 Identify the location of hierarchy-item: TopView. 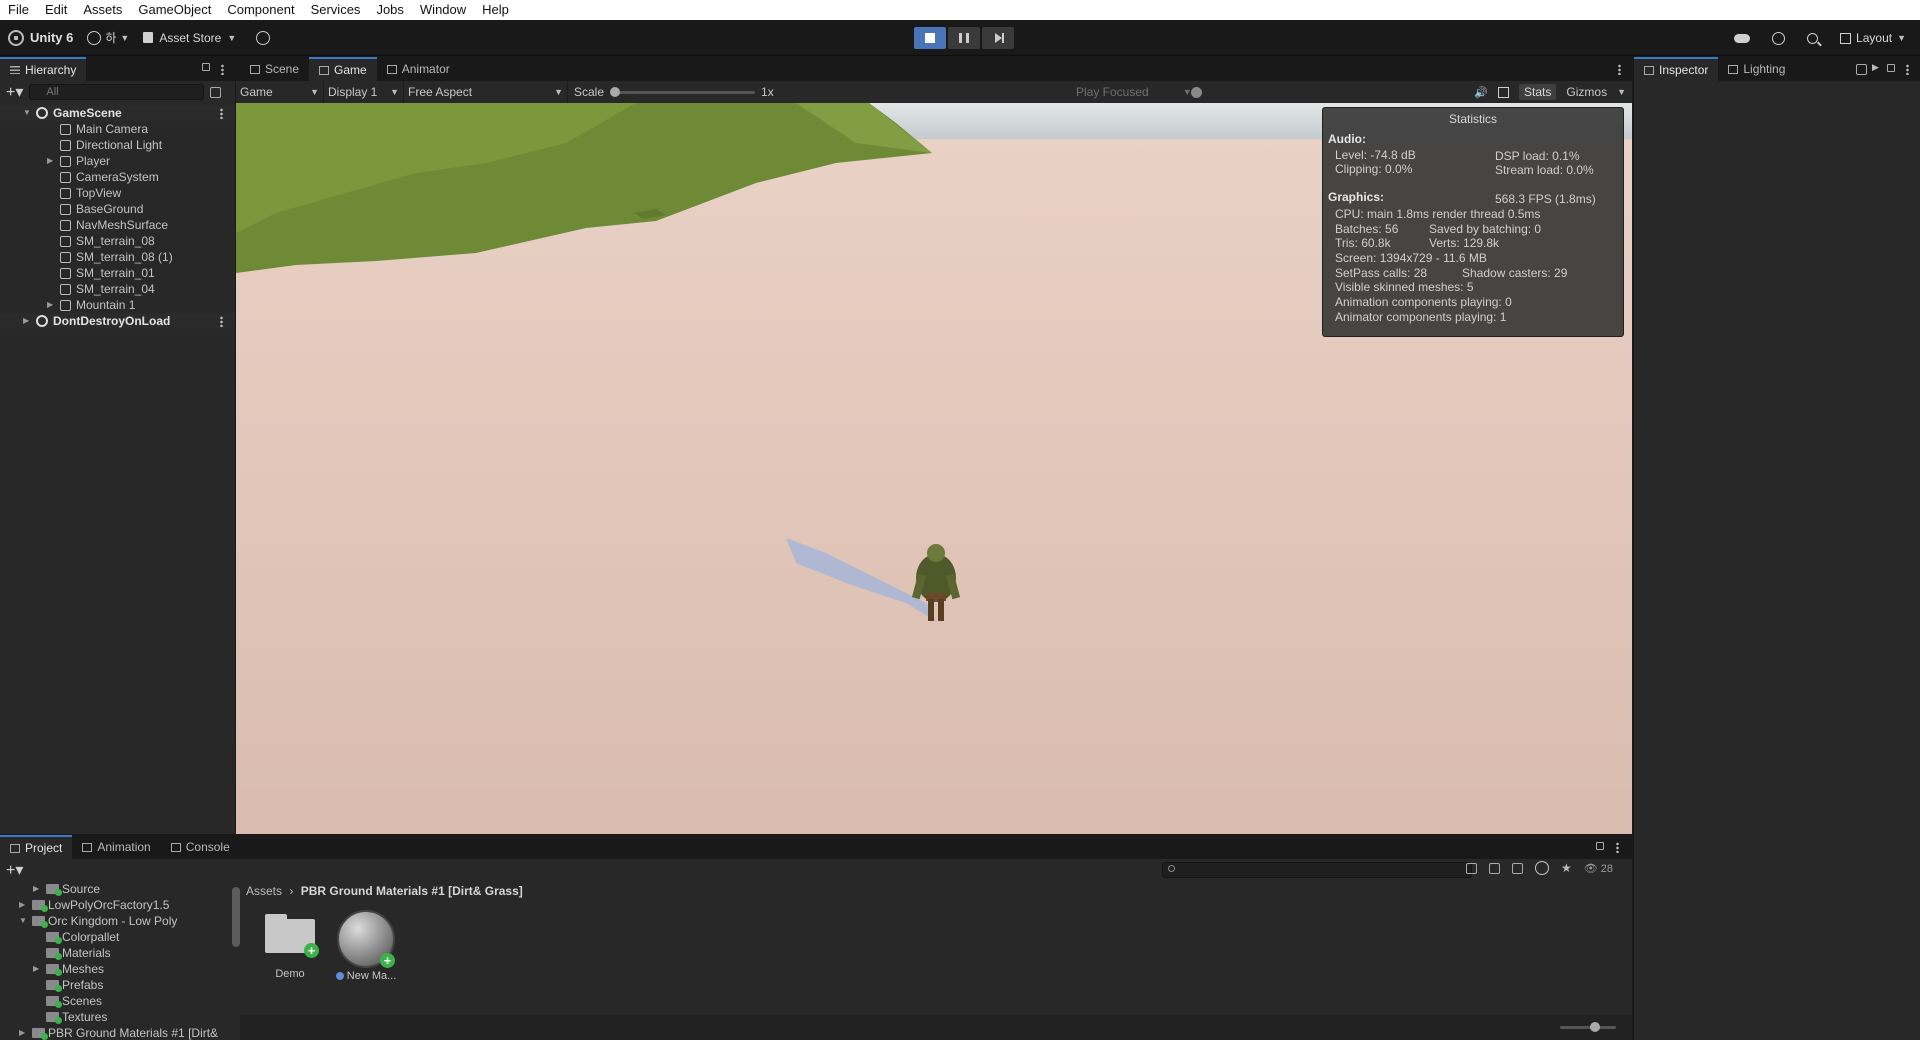
(117, 193).